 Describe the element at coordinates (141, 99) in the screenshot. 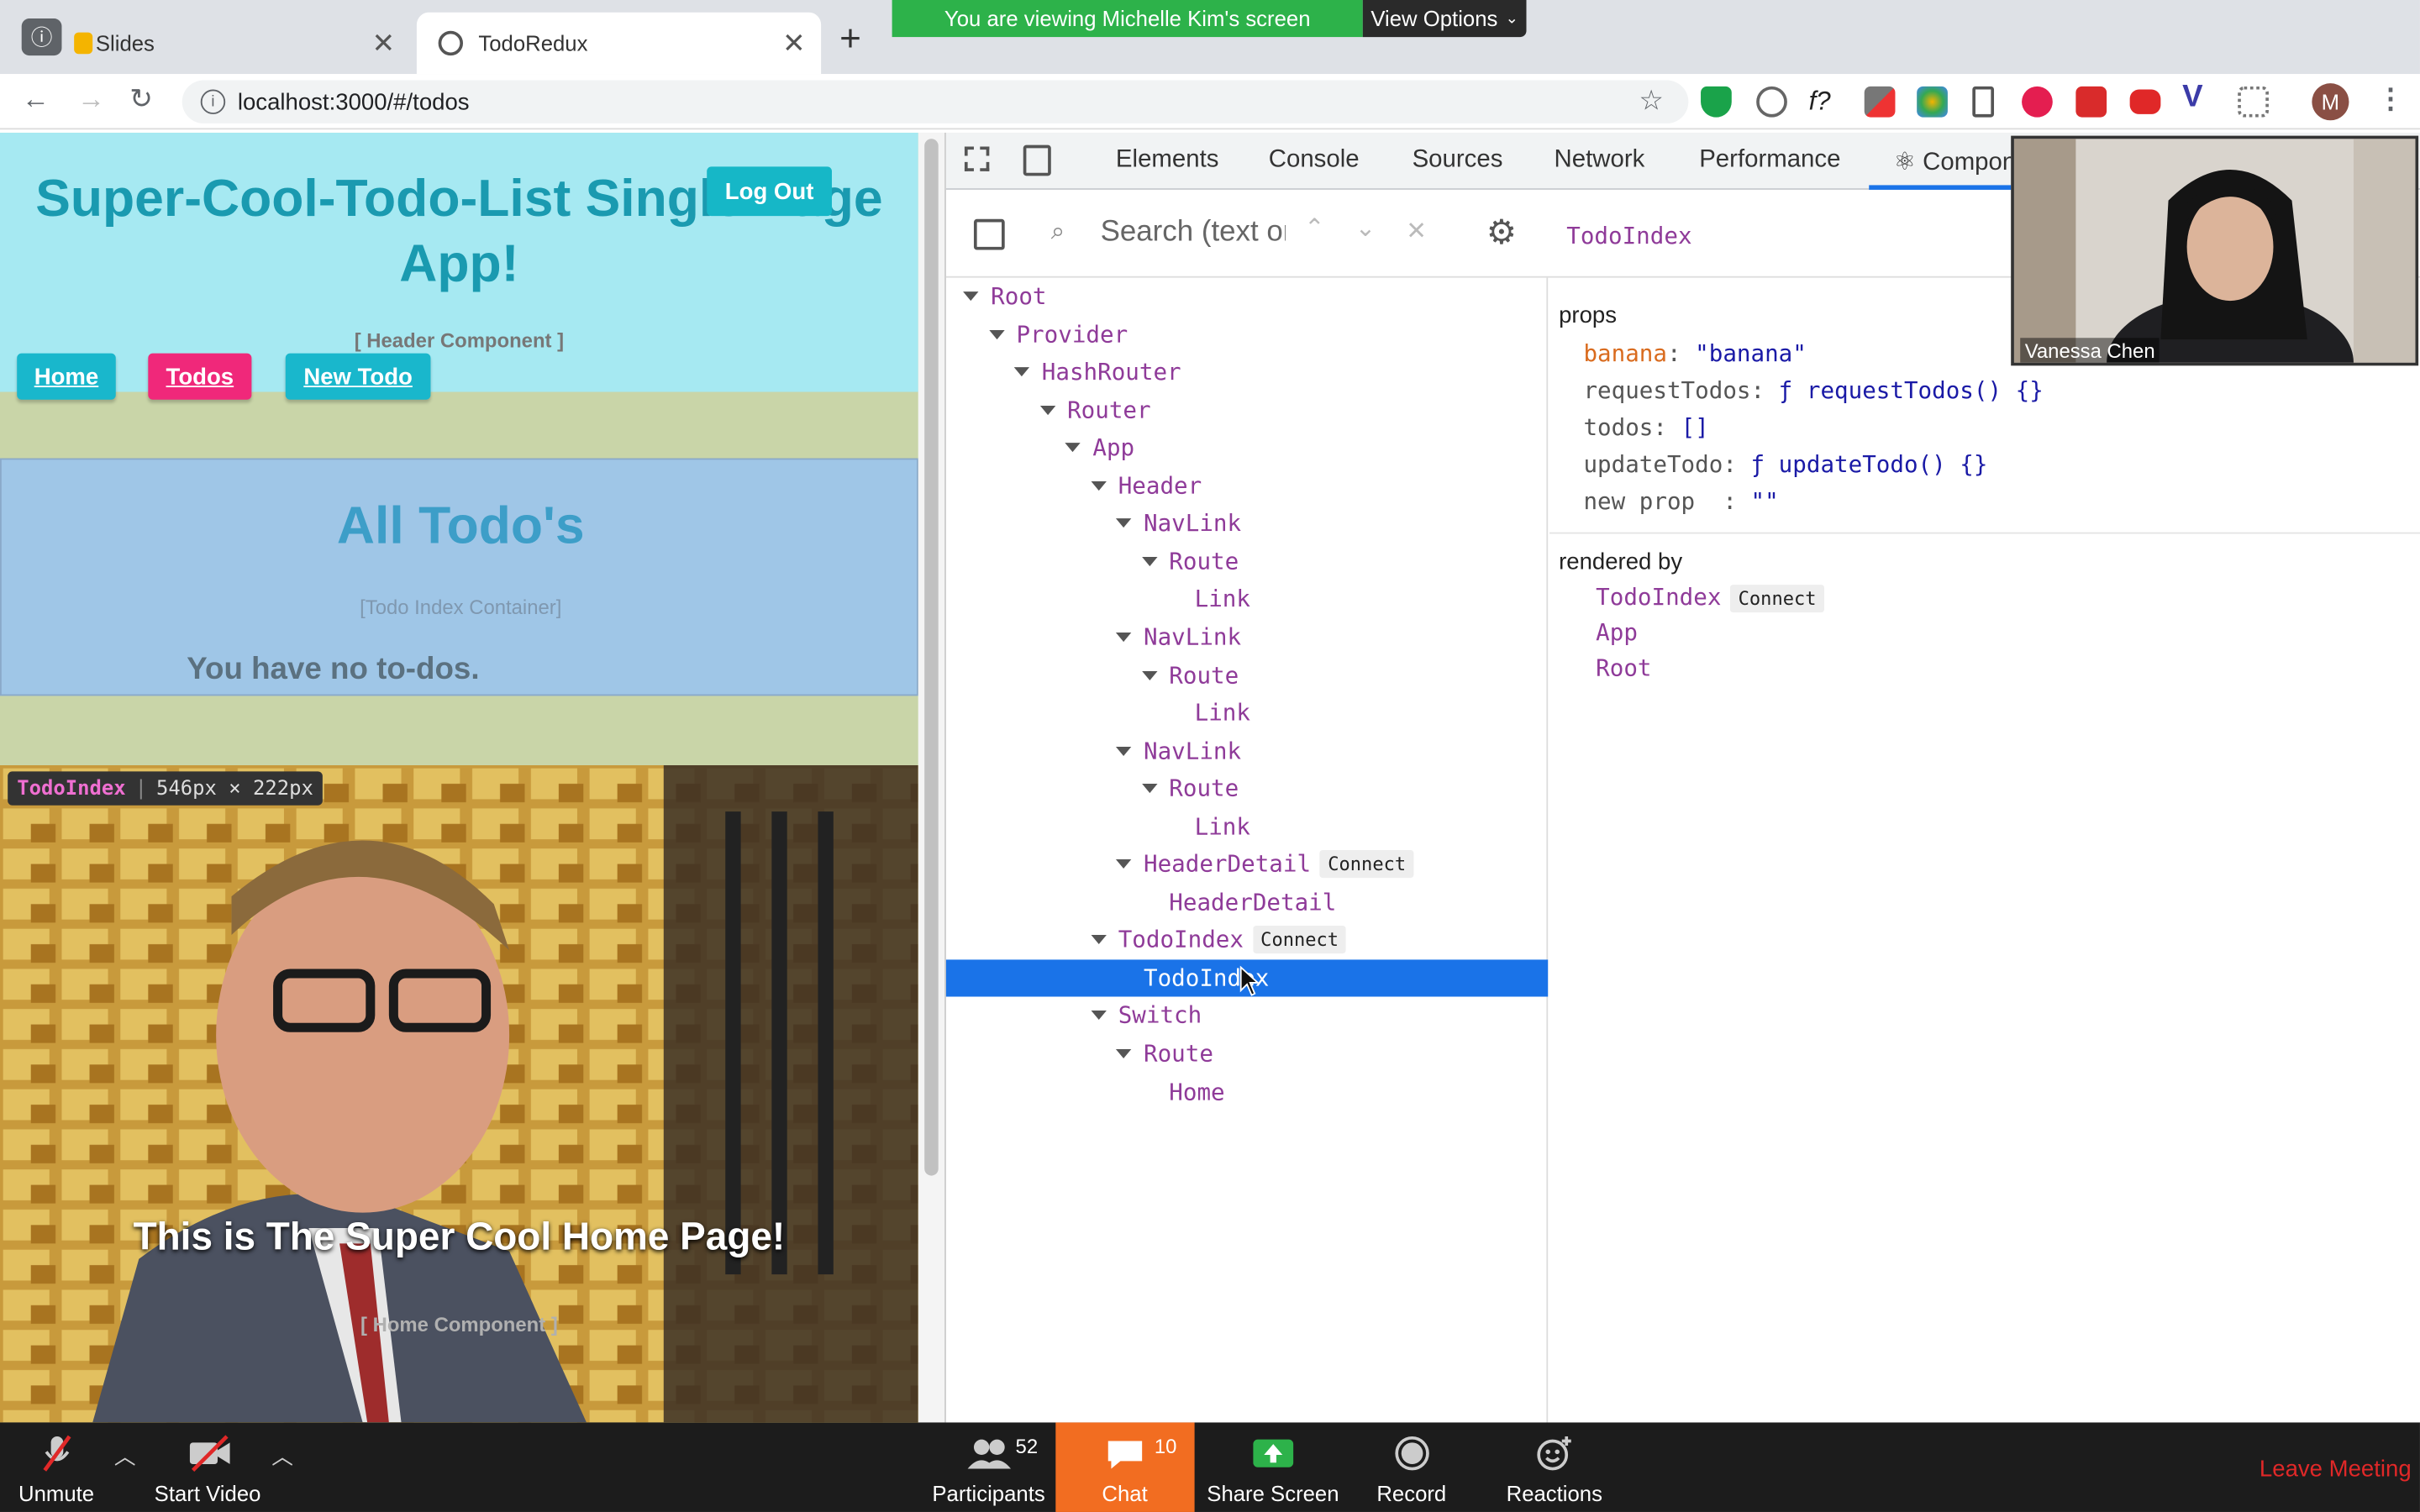

I see `reload-icon: ↻` at that location.